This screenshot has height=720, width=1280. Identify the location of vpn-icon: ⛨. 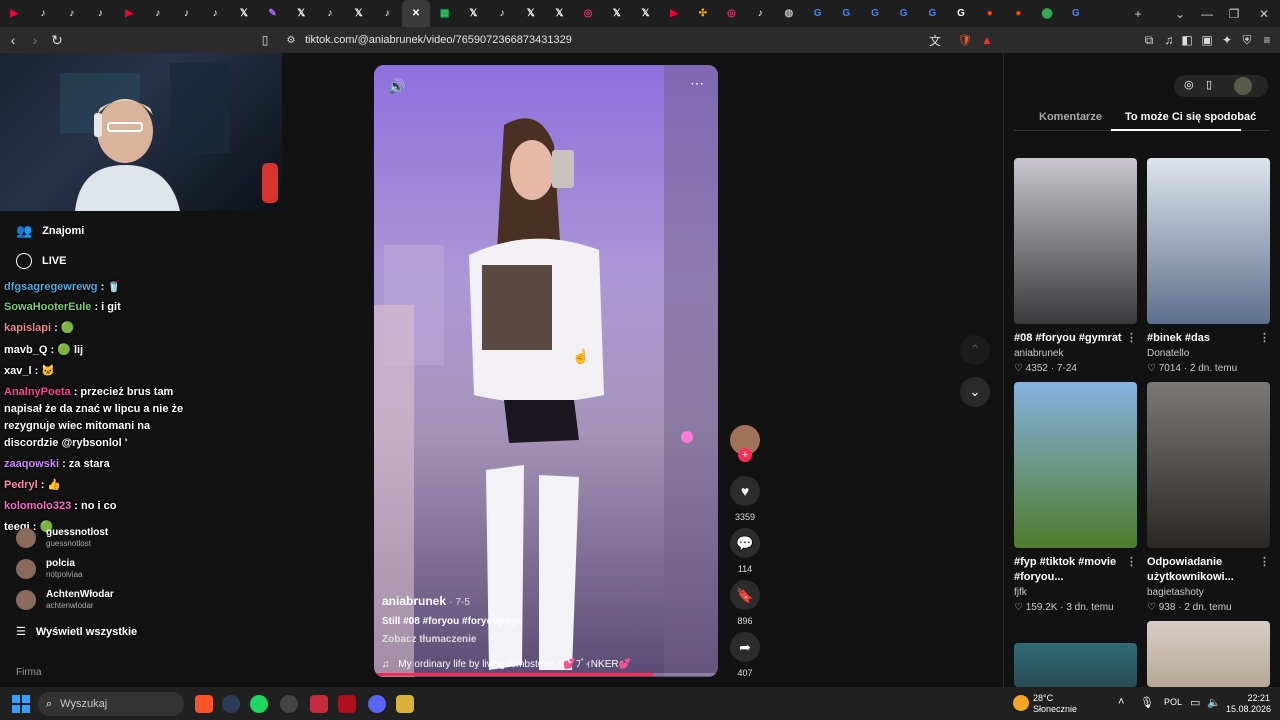
(1247, 40).